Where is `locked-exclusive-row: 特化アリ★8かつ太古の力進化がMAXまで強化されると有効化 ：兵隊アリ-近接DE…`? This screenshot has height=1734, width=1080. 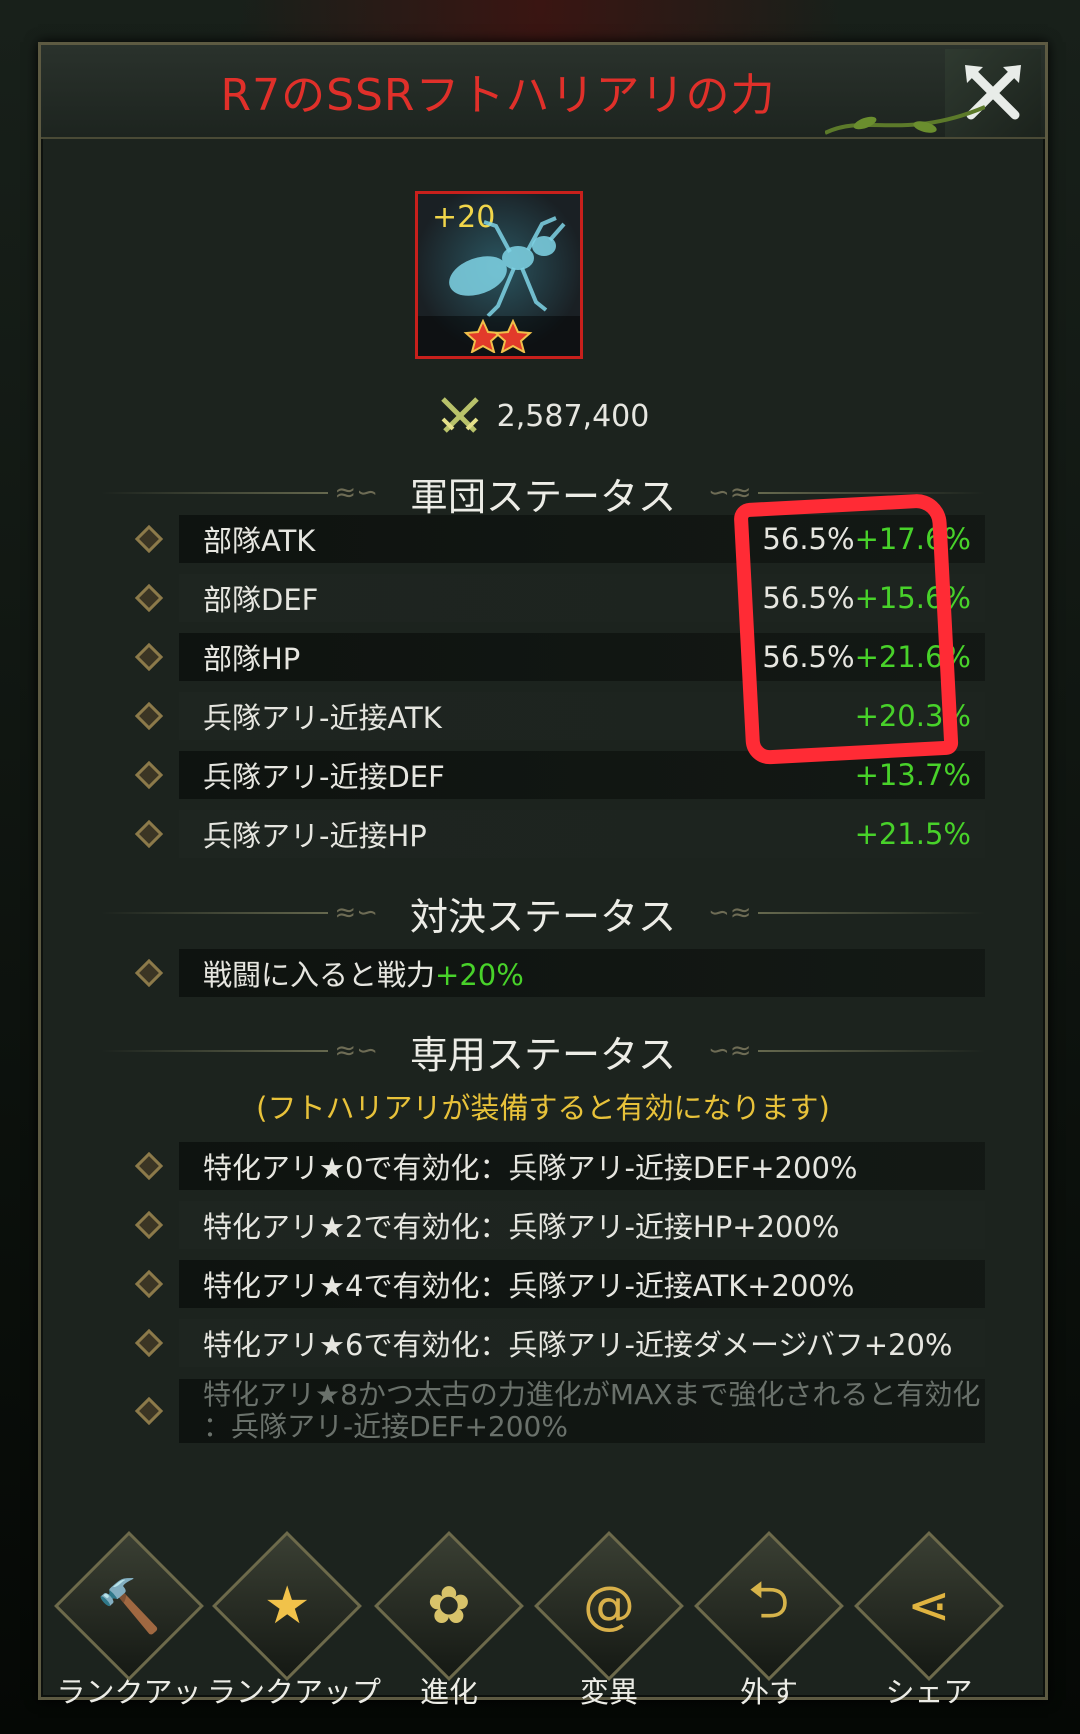
locked-exclusive-row: 特化アリ★8かつ太古の力進化がMAXまで強化されると有効化 ：兵隊アリ-近接DE… is located at coordinates (538, 1411).